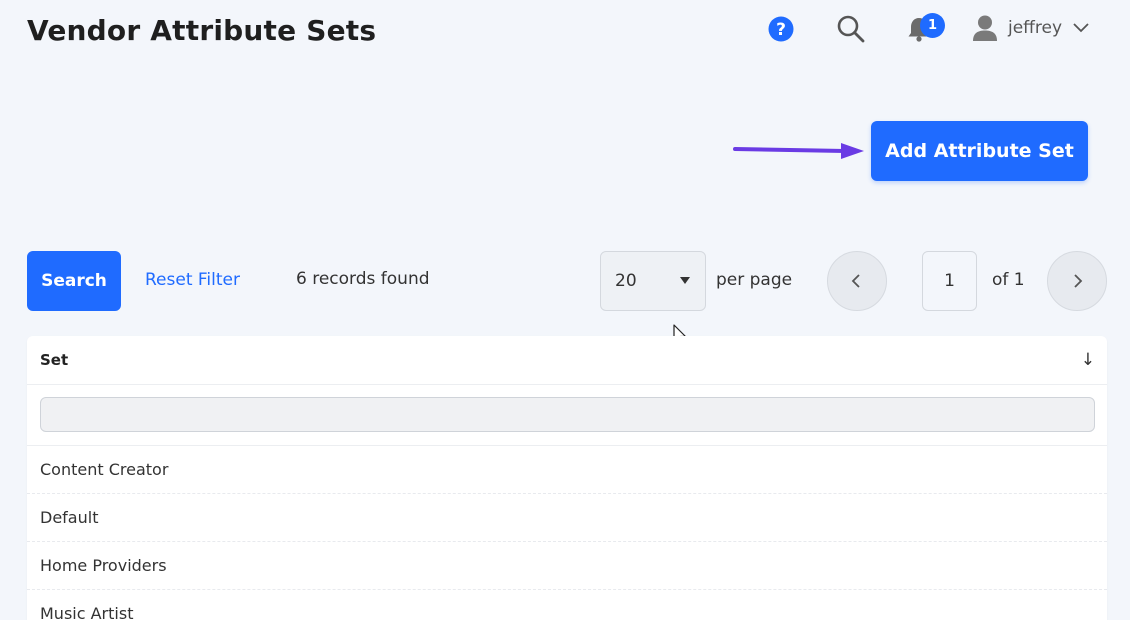  I want to click on chevron-left-icon, so click(855, 281).